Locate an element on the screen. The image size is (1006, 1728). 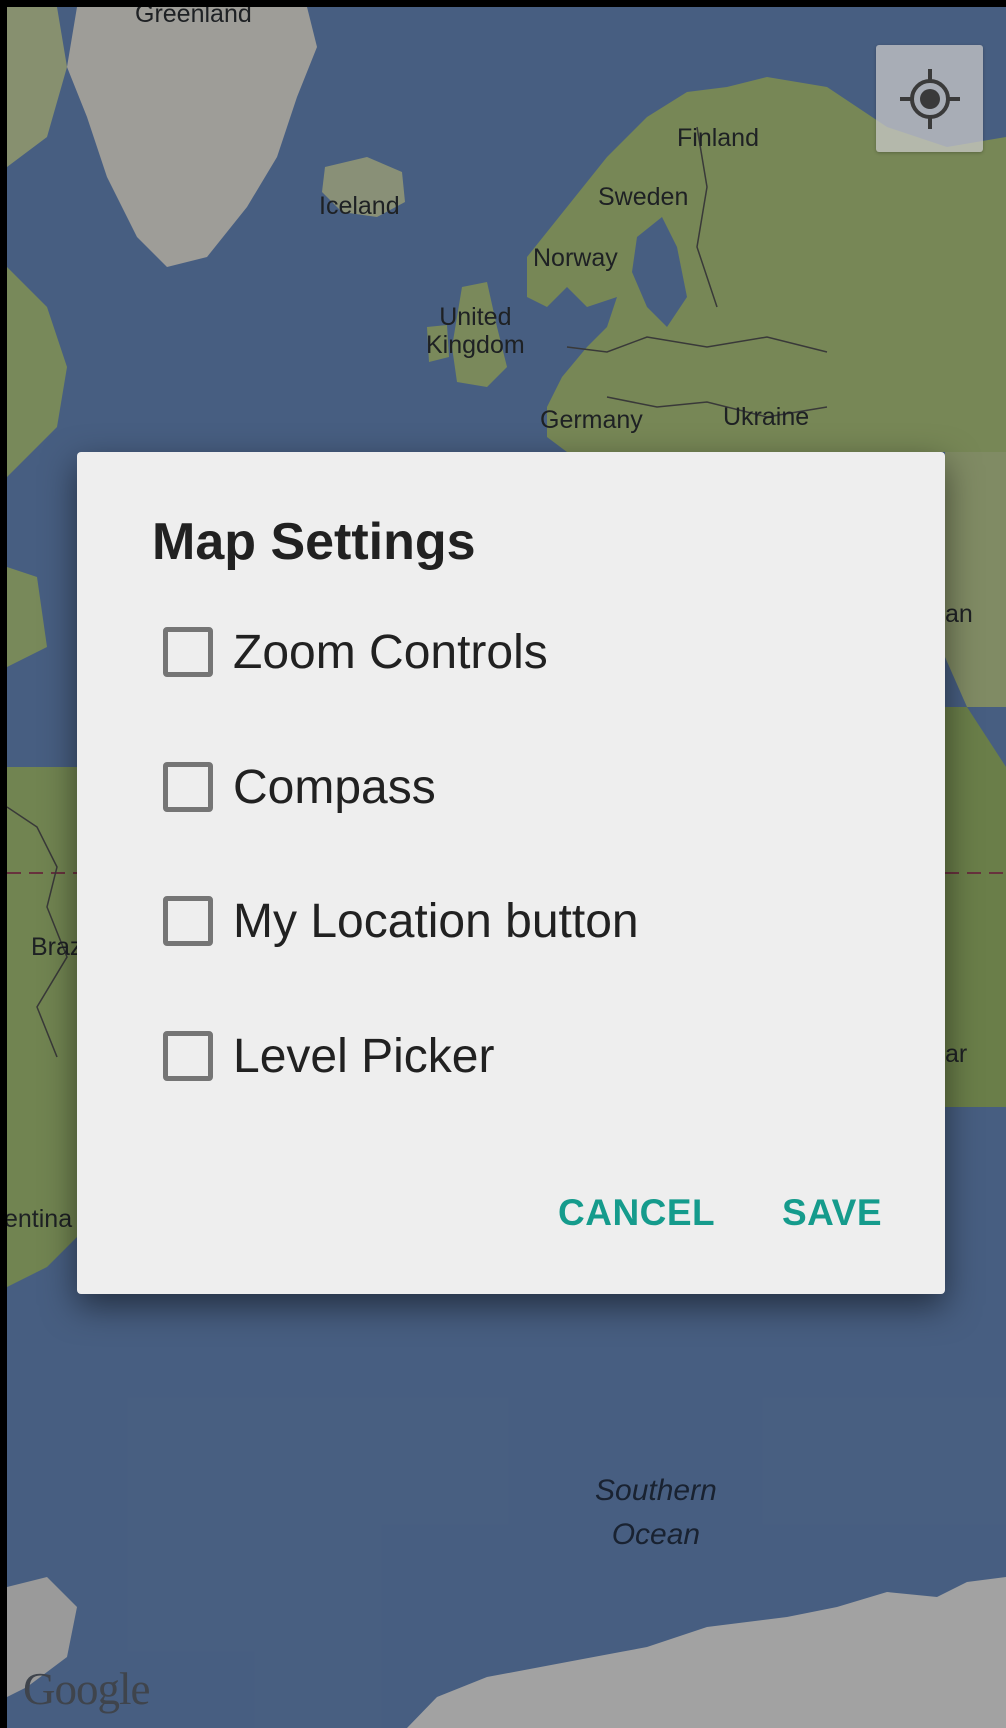
option-level-picker: Level Picker is located at coordinates (523, 1056).